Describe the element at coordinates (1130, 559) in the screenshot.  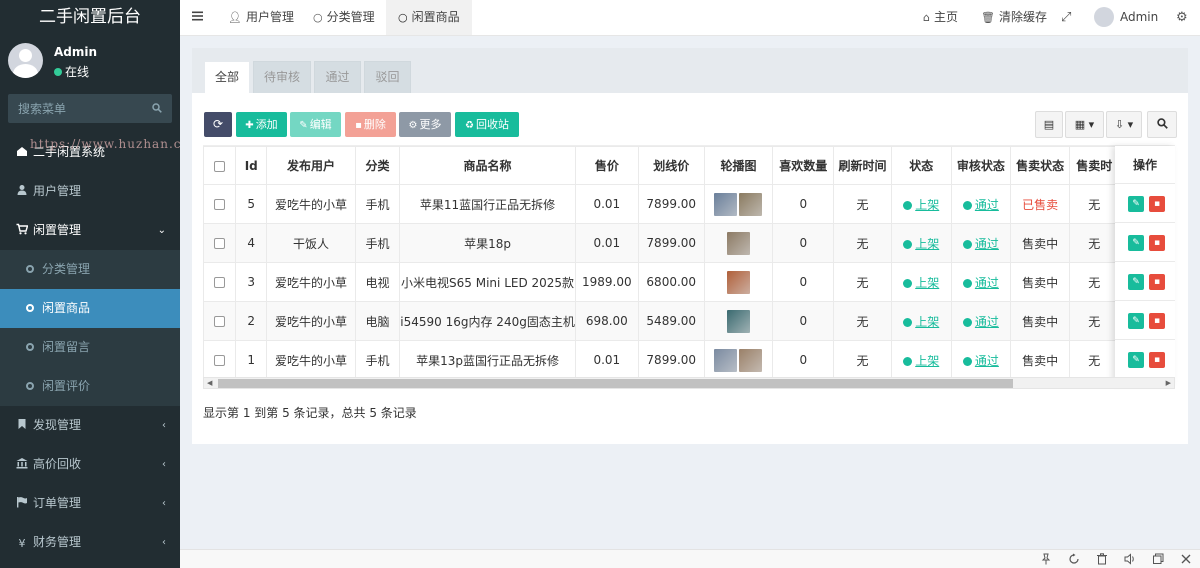
I see `volume-icon` at that location.